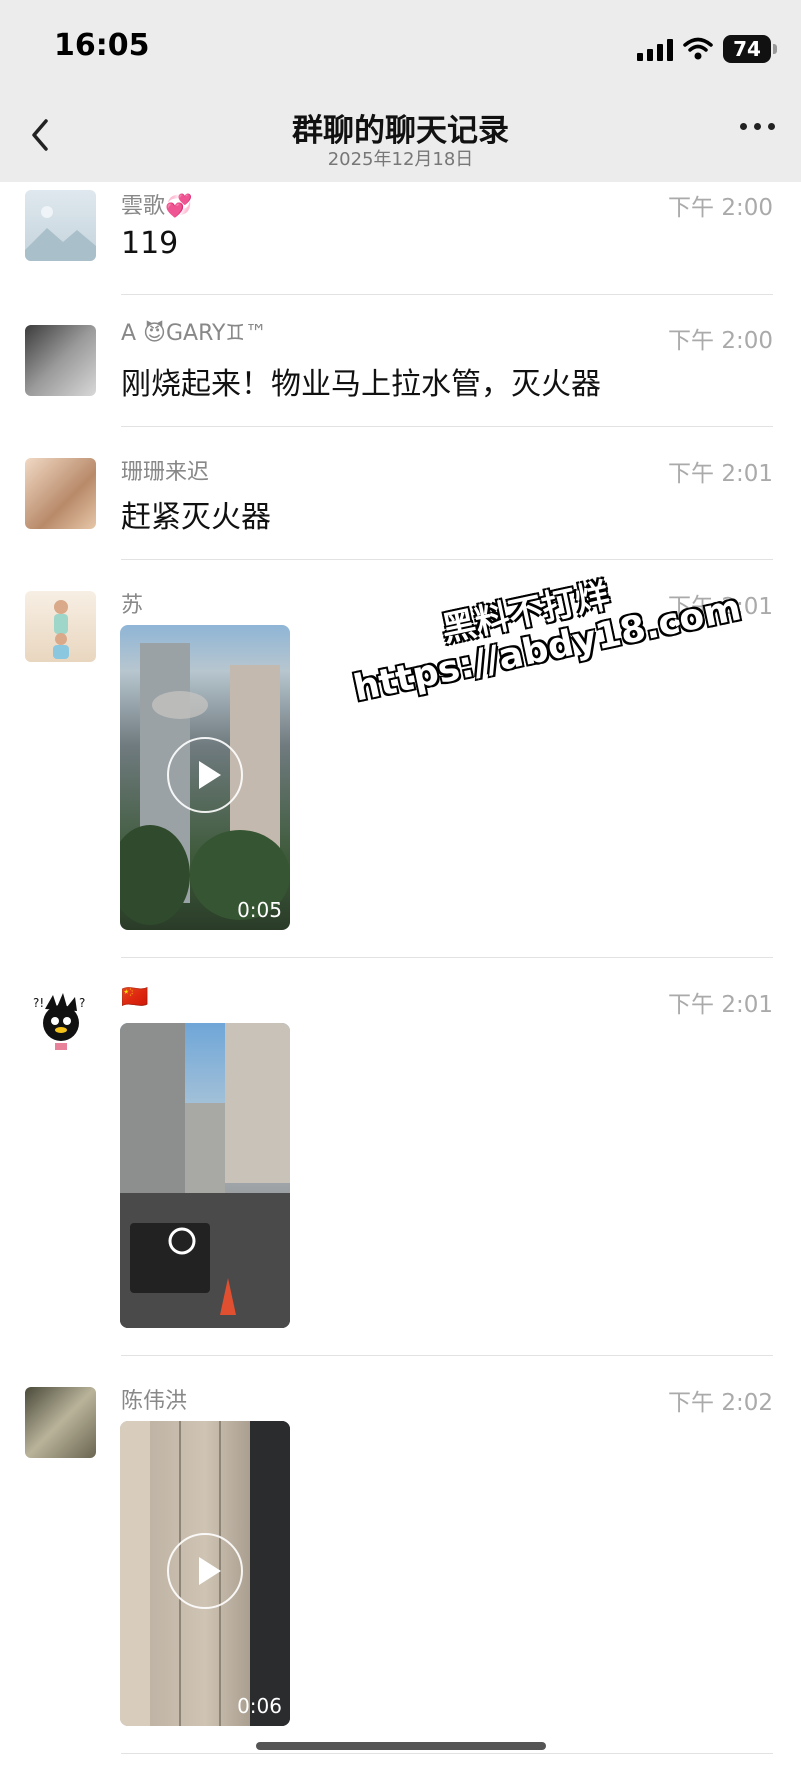 The image size is (801, 1766). Describe the element at coordinates (401, 1746) in the screenshot. I see `home-indicator` at that location.